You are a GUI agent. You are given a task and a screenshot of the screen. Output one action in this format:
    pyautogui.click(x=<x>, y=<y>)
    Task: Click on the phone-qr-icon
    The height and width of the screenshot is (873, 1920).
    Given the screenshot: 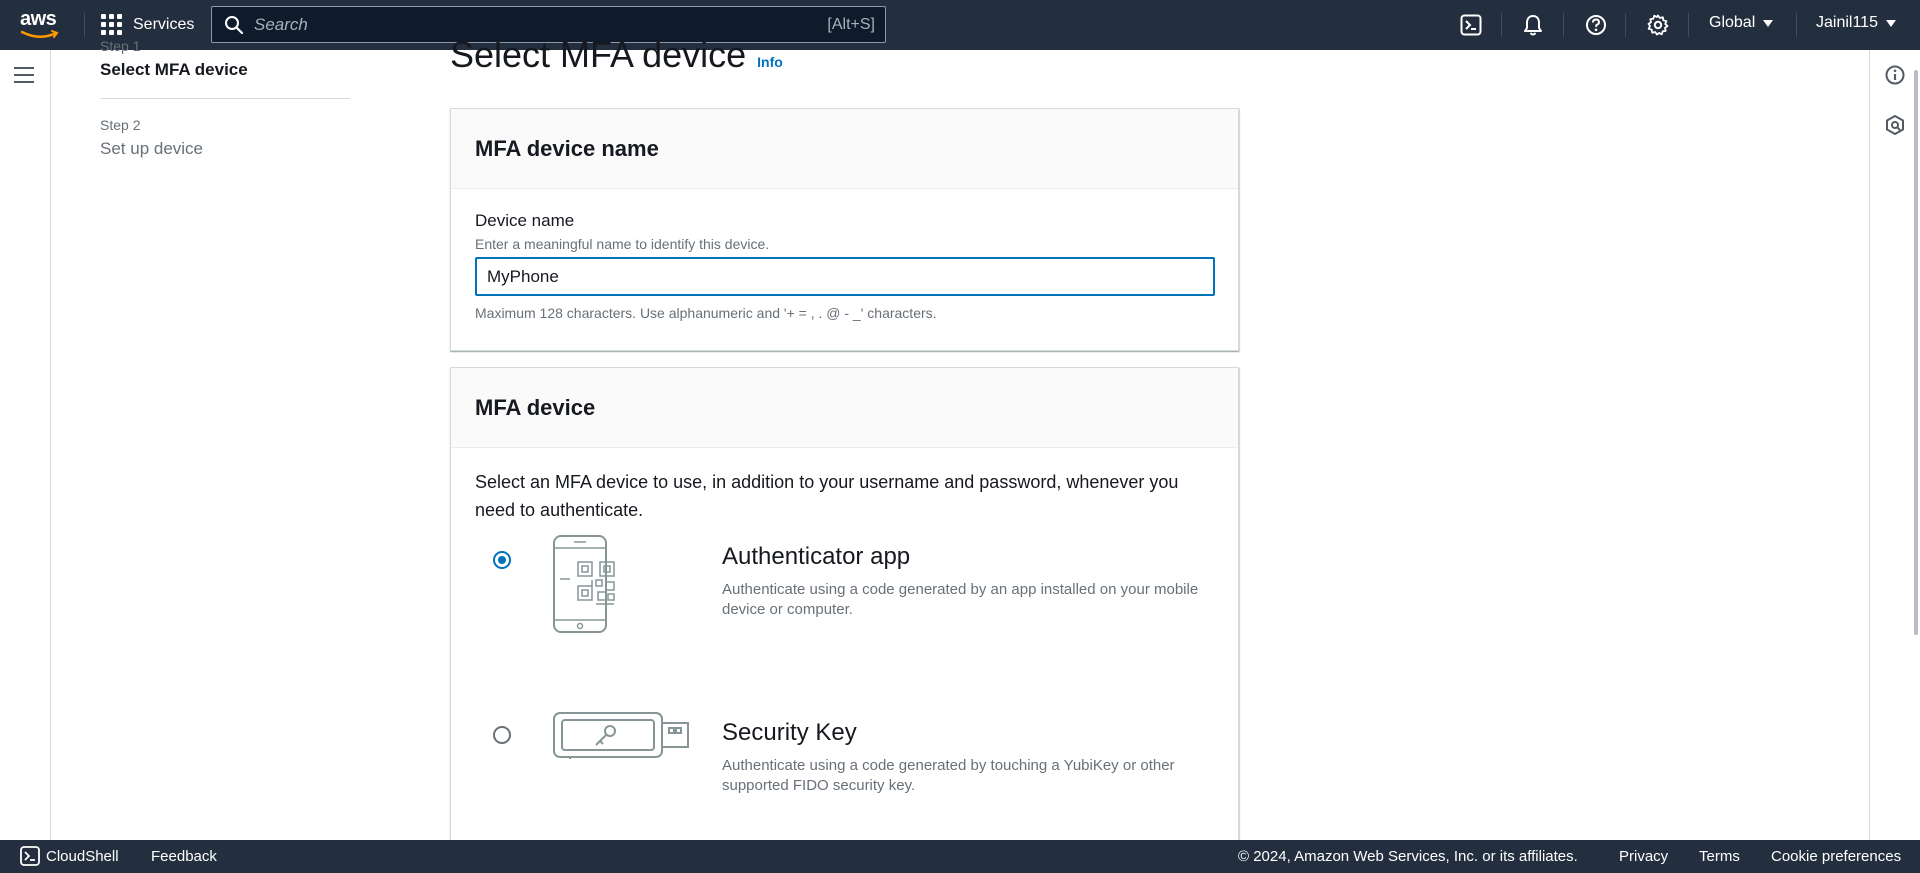 What is the action you would take?
    pyautogui.click(x=584, y=584)
    